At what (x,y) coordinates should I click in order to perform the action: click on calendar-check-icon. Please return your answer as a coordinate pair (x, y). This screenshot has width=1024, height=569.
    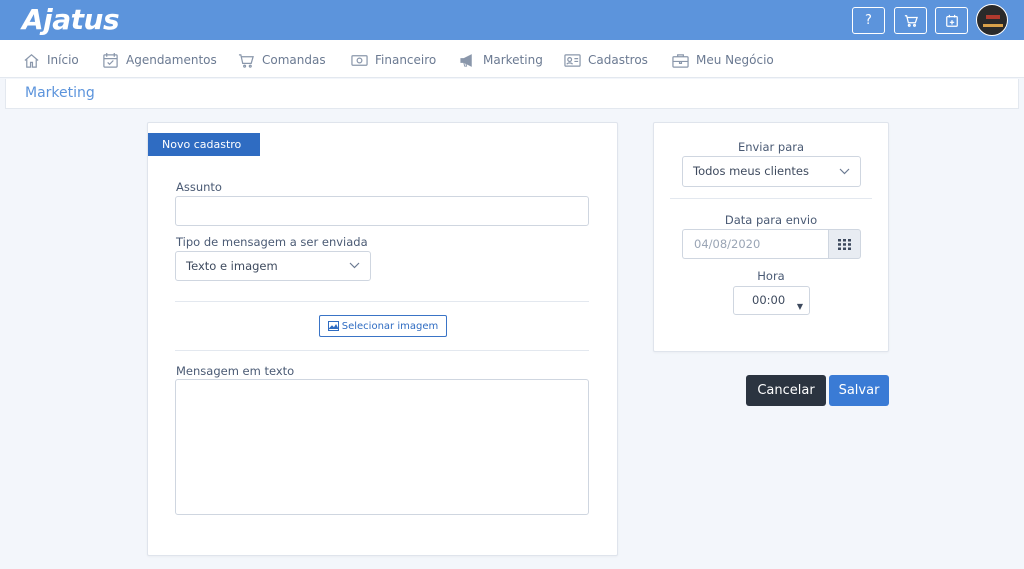
    Looking at the image, I should click on (110, 60).